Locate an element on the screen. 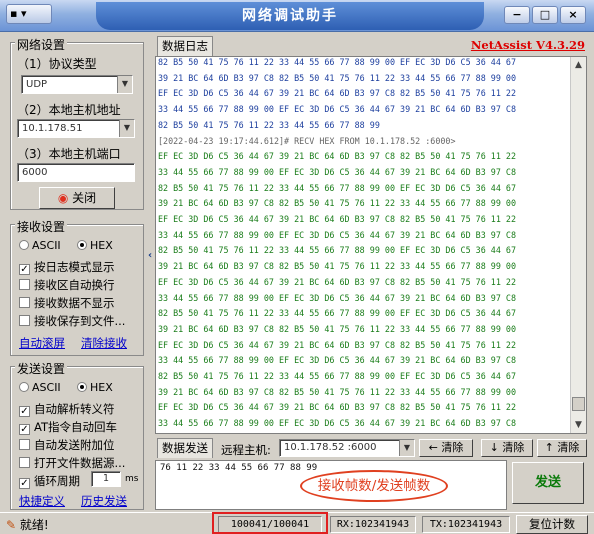 The width and height of the screenshot is (594, 534). append-bit-label: 自动发送附加位 is located at coordinates (74, 445).